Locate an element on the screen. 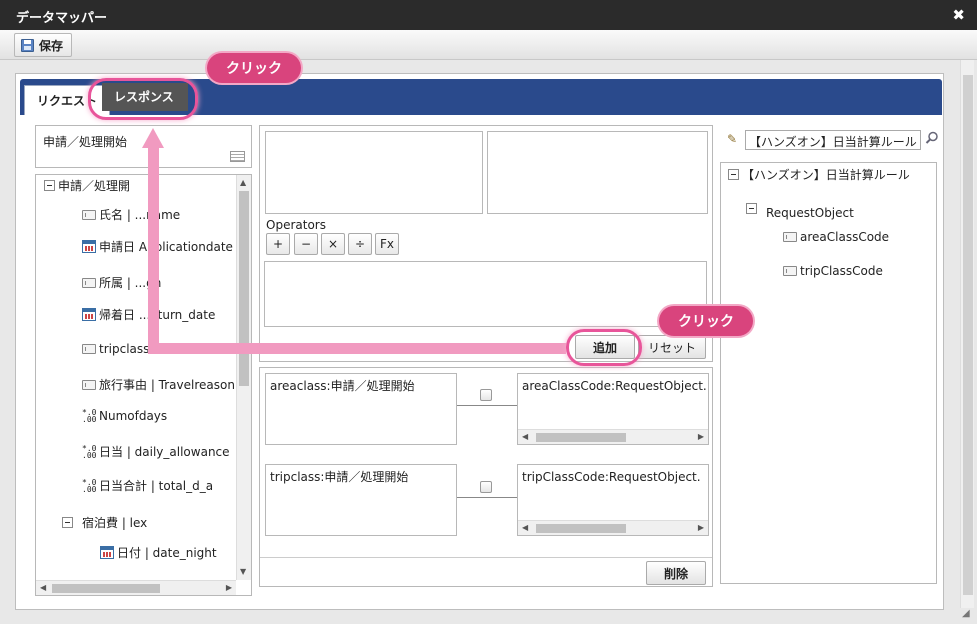  tree-node-root: 申請／処理開 is located at coordinates (87, 185).